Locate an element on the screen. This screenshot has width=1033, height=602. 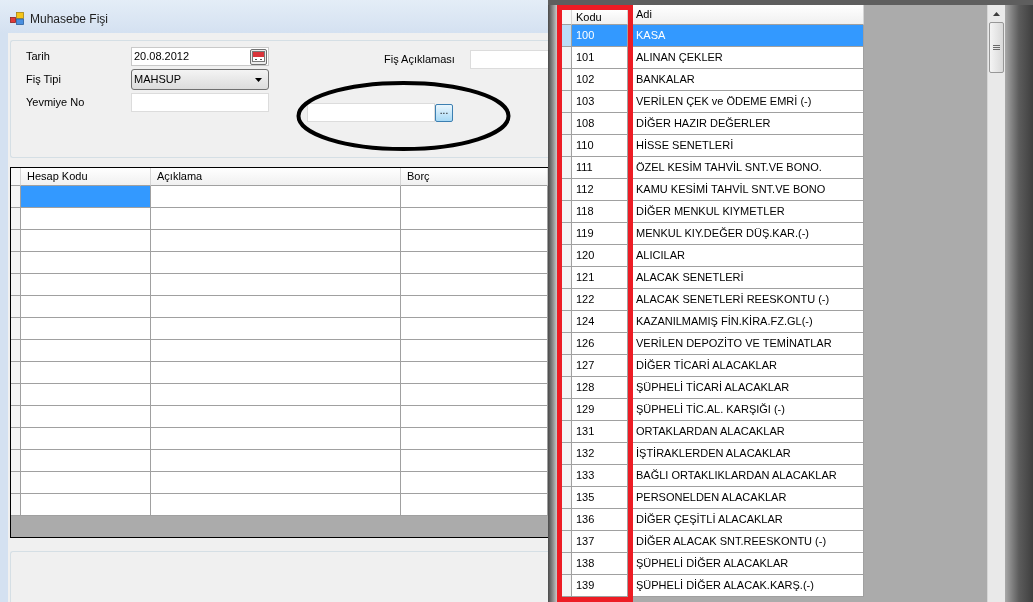
table-cell: 112 is located at coordinates (600, 190).